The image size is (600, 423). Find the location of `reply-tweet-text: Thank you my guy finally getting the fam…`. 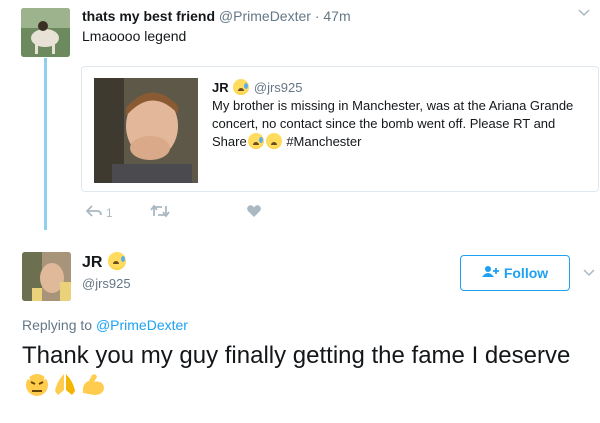

reply-tweet-text: Thank you my guy finally getting the fam… is located at coordinates (302, 371).